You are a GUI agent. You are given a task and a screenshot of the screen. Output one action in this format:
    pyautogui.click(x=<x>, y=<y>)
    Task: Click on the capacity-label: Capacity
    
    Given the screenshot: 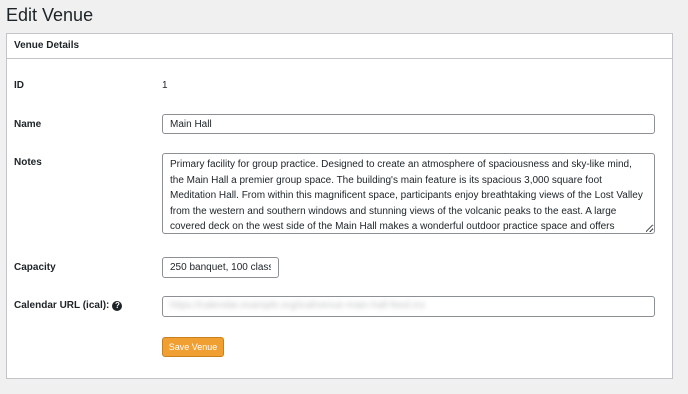 What is the action you would take?
    pyautogui.click(x=35, y=267)
    